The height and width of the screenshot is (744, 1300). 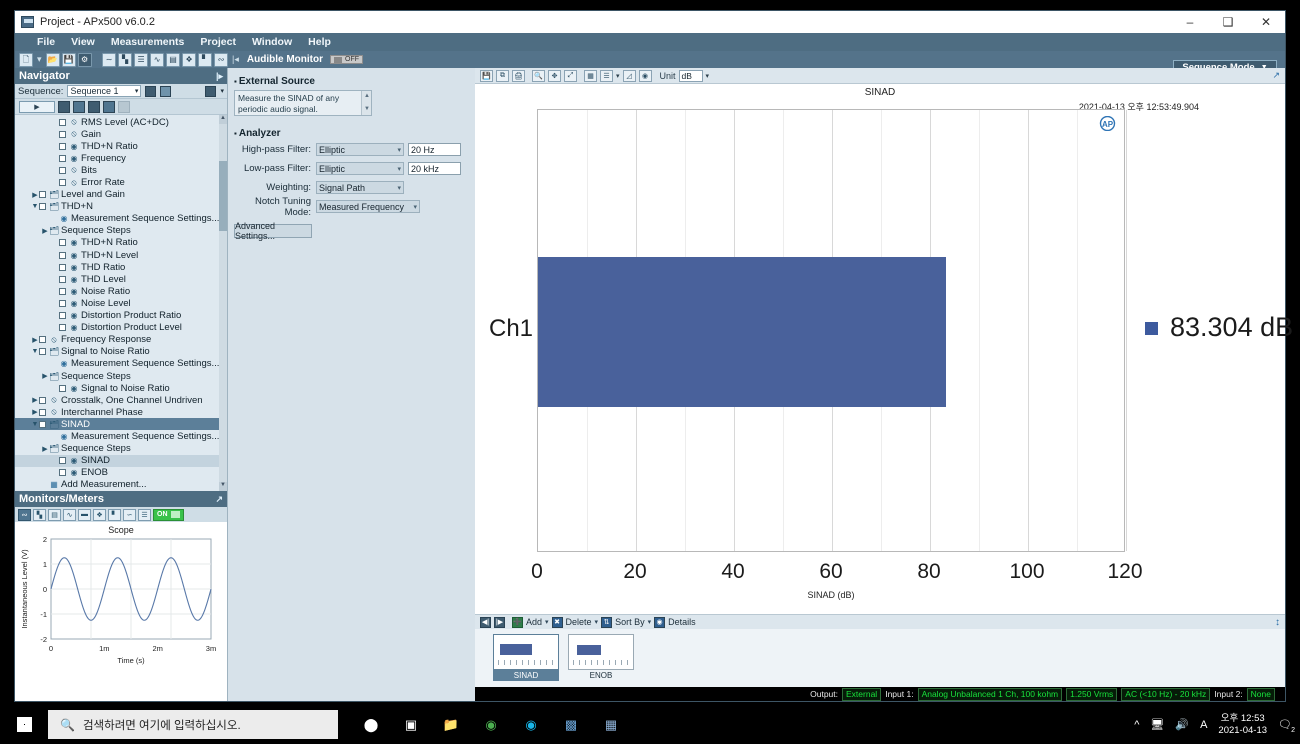 I want to click on output-value: External, so click(x=862, y=694).